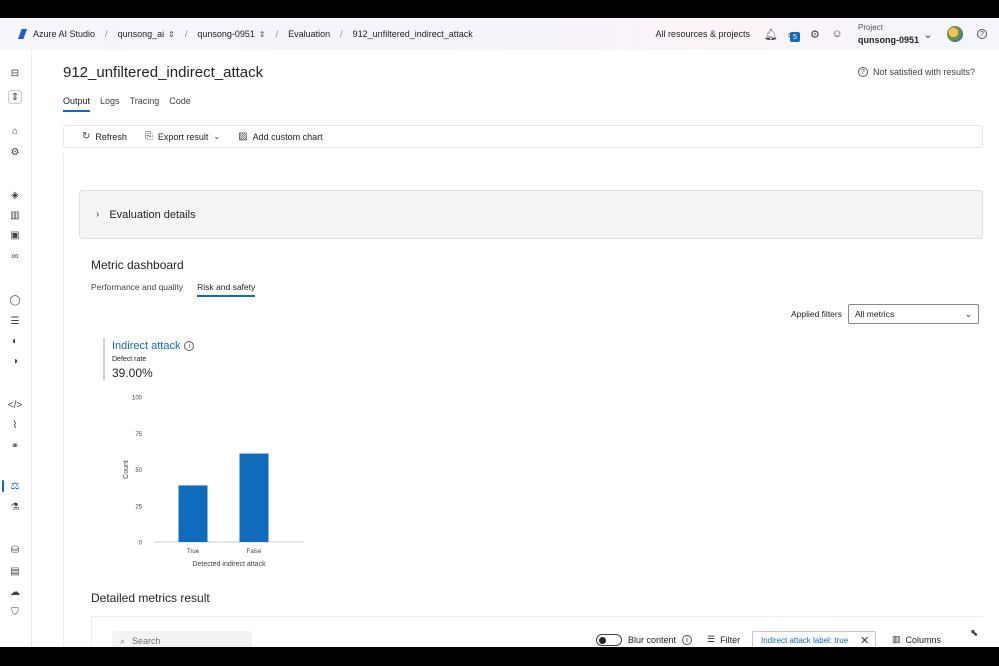  I want to click on breadcrumb-evaluation: Evaluation, so click(309, 34).